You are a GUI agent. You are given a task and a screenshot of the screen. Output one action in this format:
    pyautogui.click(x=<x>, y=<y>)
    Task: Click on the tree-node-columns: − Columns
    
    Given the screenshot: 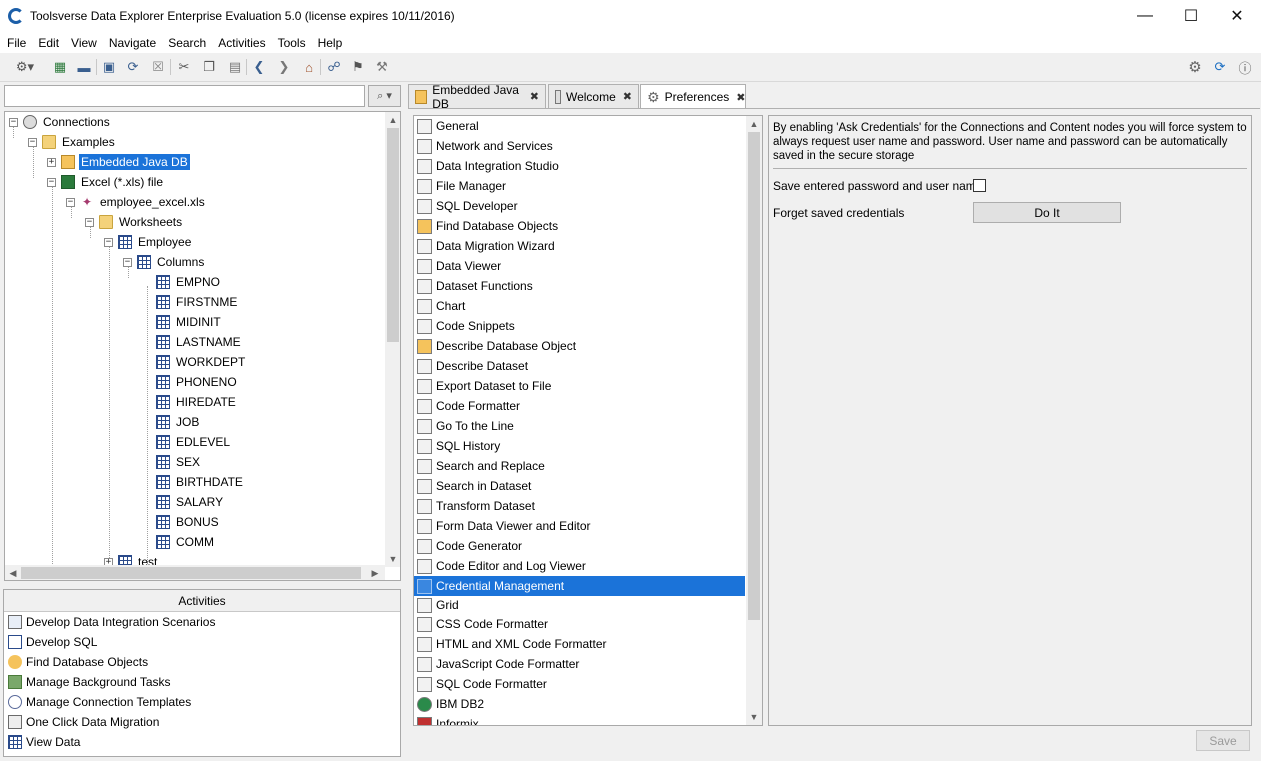 What is the action you would take?
    pyautogui.click(x=164, y=262)
    